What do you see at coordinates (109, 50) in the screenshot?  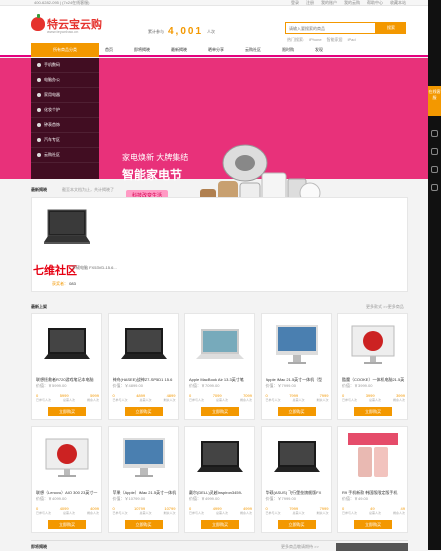 I see `nav-item-home: 首页` at bounding box center [109, 50].